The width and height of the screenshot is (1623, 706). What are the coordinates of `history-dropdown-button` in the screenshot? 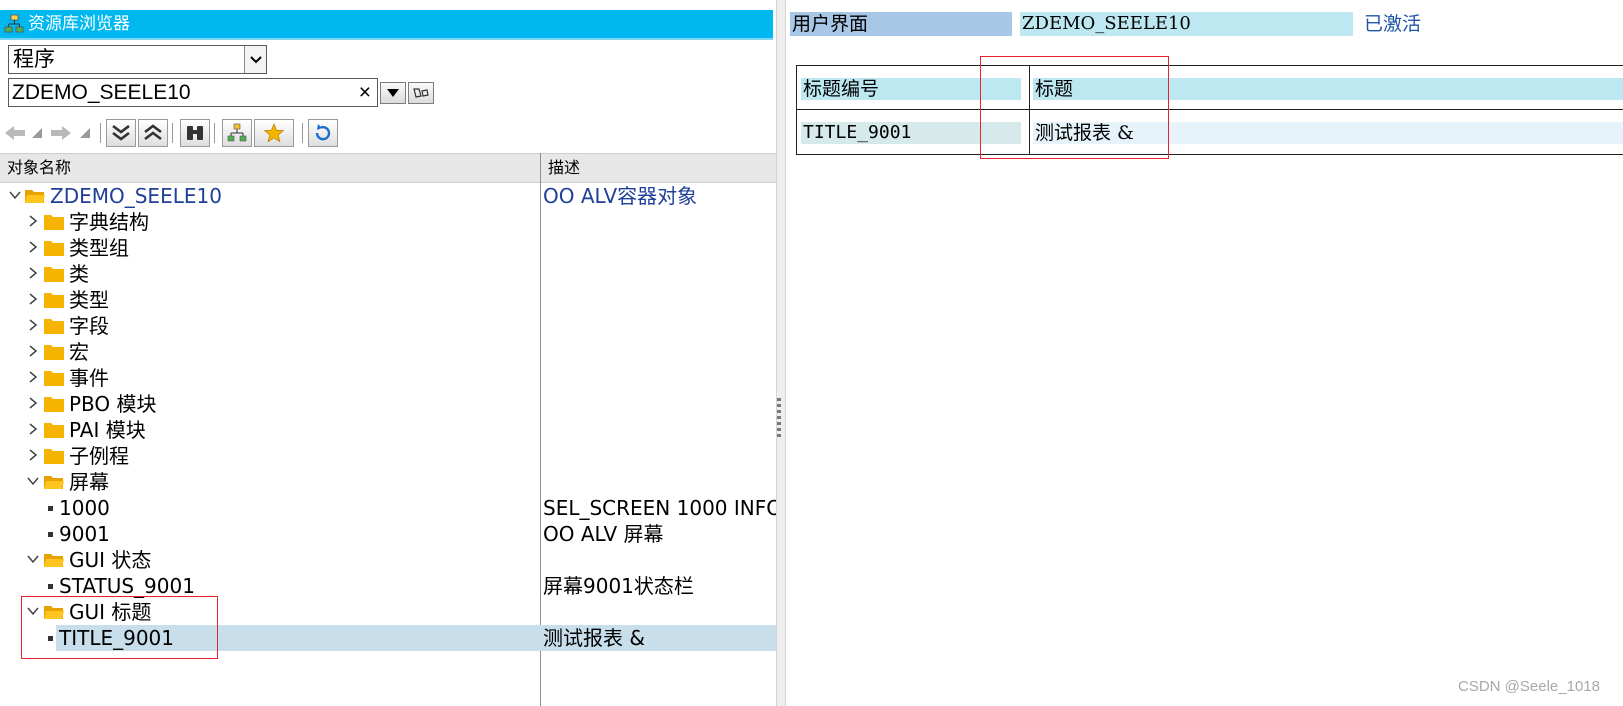 It's located at (393, 93).